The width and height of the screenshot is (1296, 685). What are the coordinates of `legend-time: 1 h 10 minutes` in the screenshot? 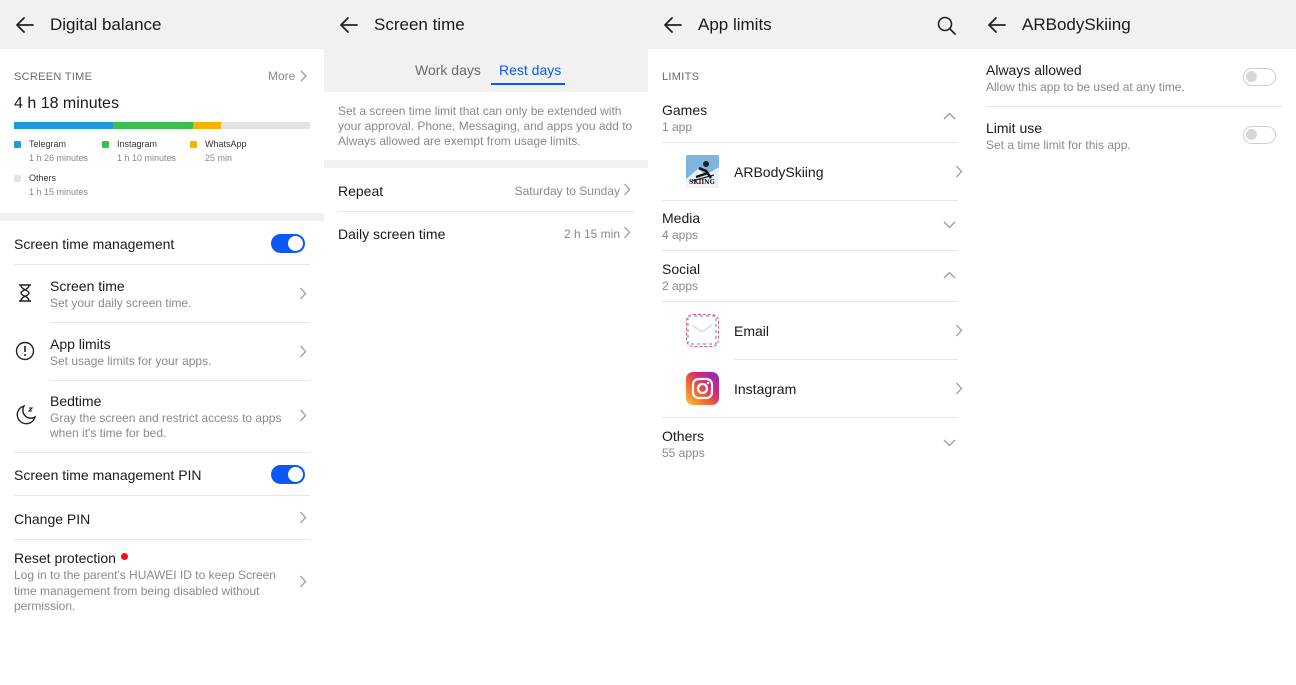 It's located at (147, 158).